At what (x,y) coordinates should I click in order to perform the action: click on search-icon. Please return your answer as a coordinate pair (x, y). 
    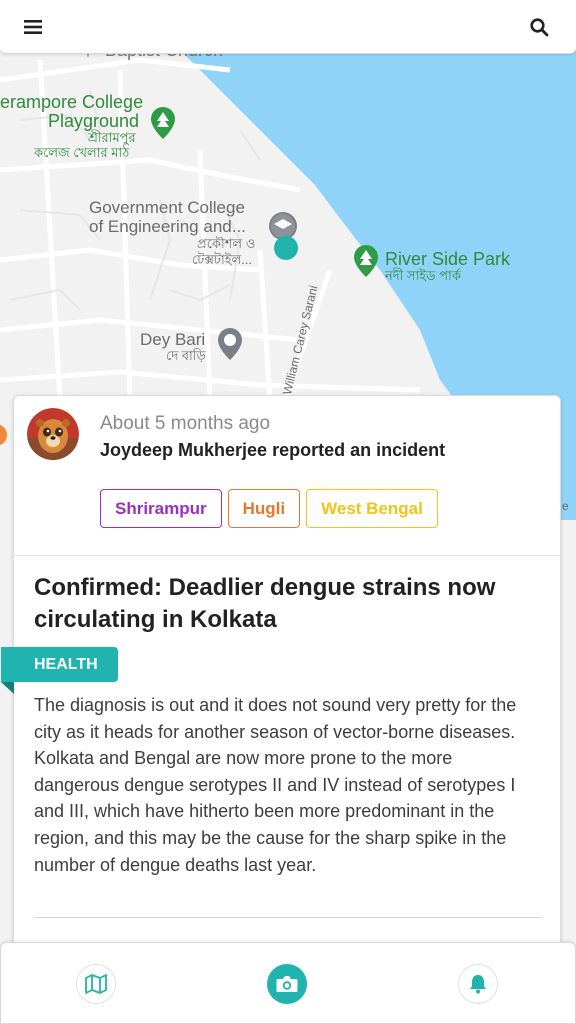
    Looking at the image, I should click on (538, 26).